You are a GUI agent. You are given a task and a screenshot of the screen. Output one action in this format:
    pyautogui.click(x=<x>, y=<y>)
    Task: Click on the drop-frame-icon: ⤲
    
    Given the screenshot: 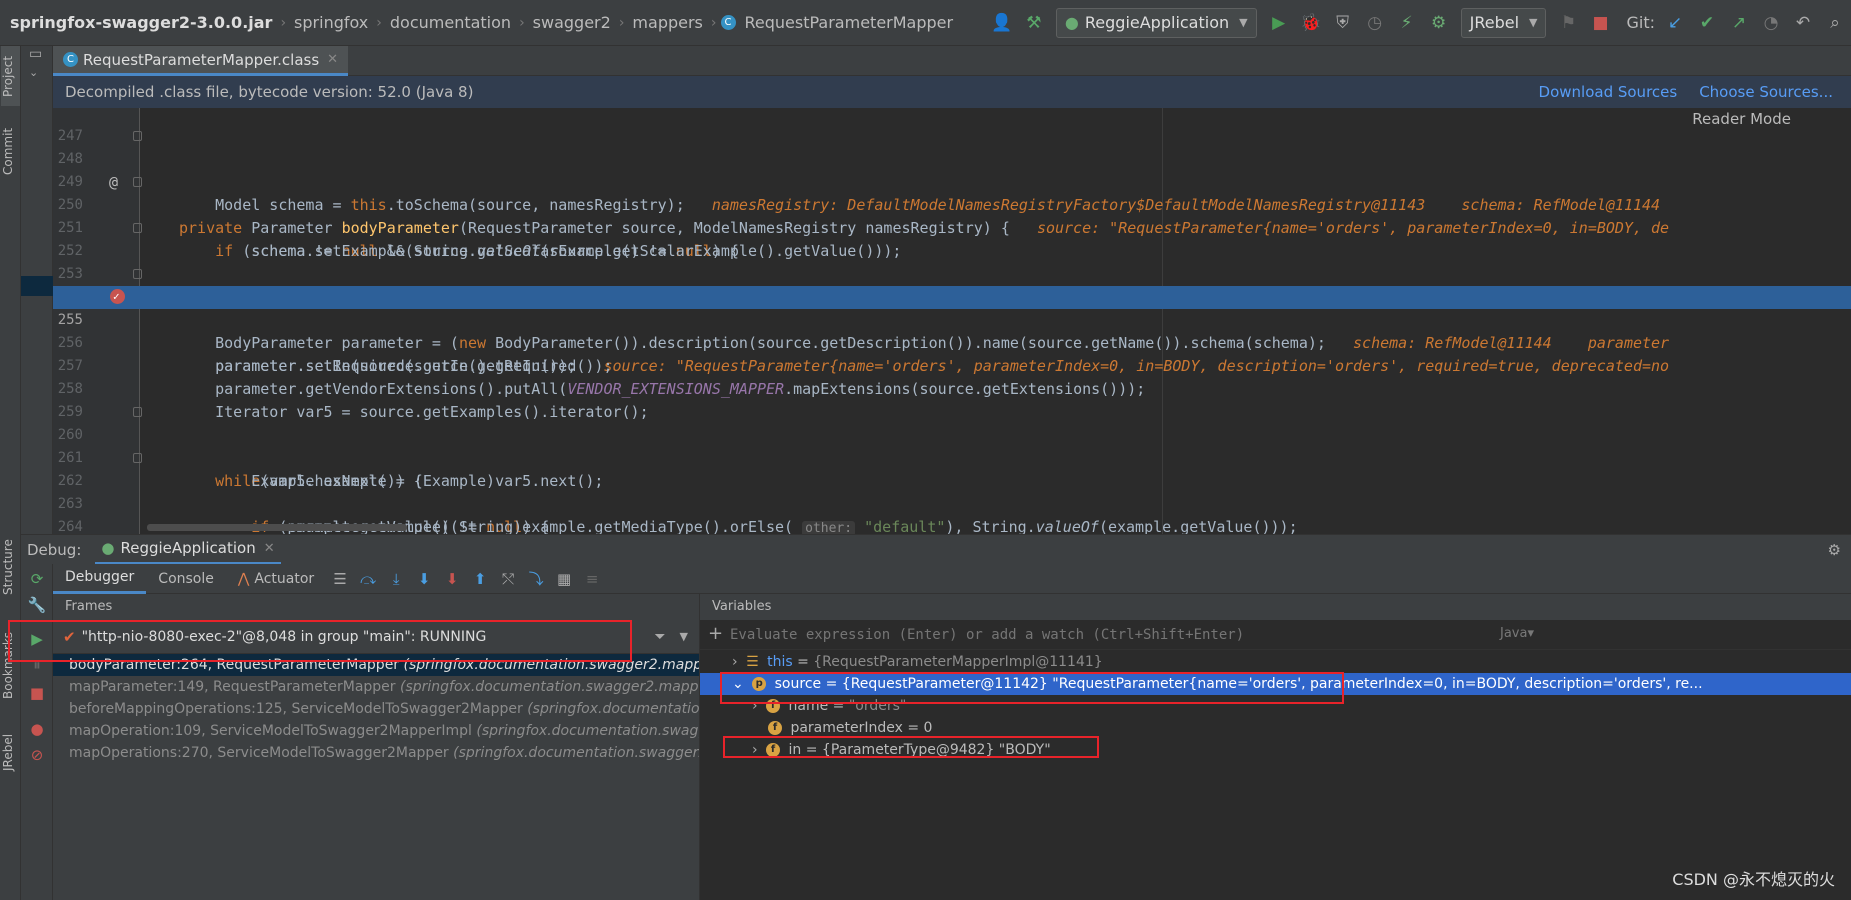 What is the action you would take?
    pyautogui.click(x=508, y=579)
    